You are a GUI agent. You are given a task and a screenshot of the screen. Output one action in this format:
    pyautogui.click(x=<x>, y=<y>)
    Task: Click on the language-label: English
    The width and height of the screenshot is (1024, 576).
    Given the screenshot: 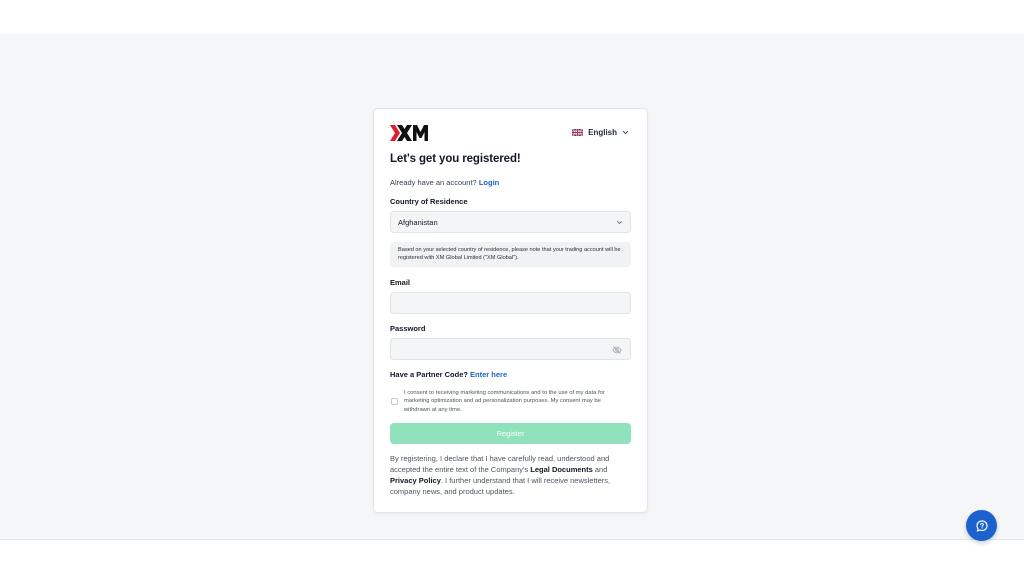 What is the action you would take?
    pyautogui.click(x=602, y=132)
    